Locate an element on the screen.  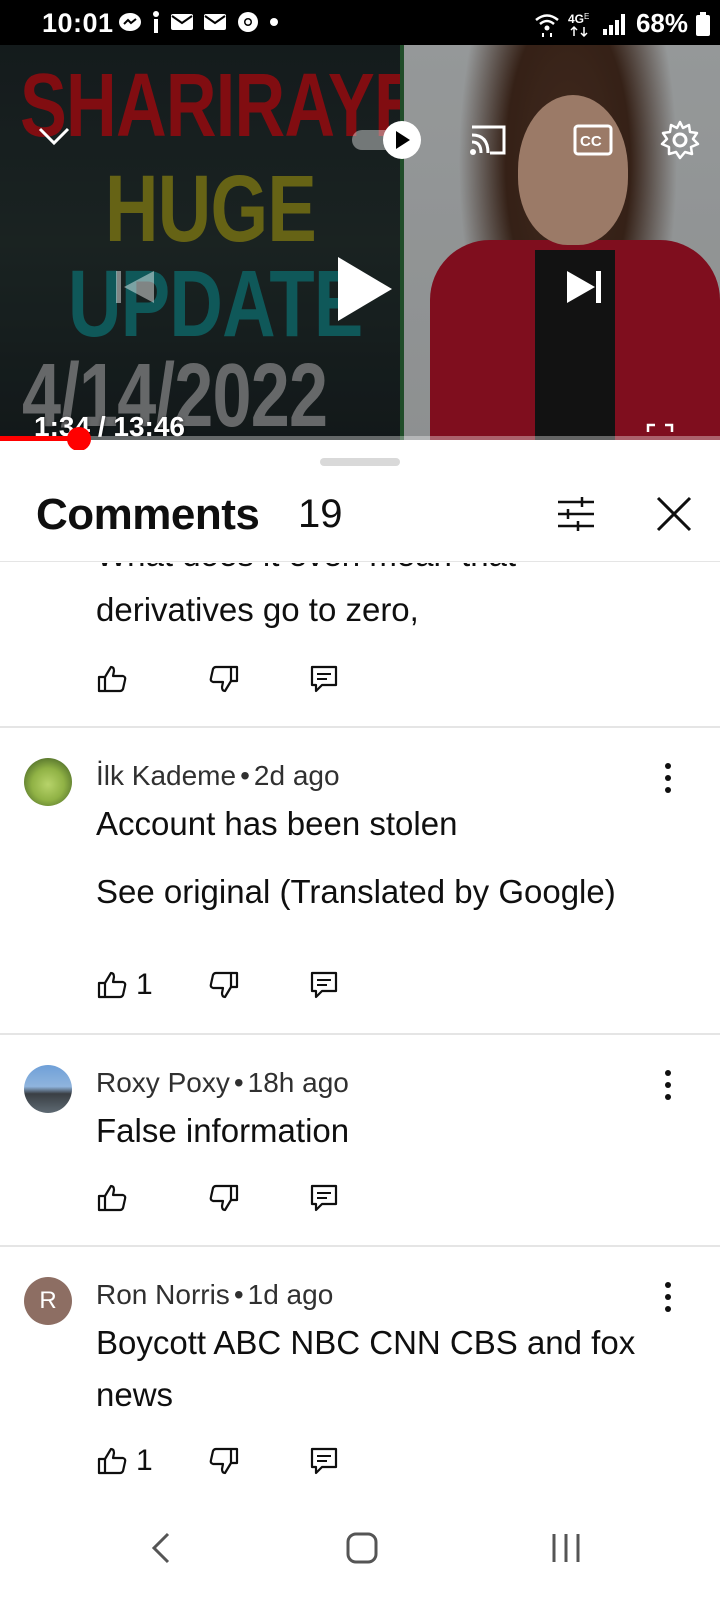
4g-icon: 4G E is located at coordinates (578, 24).